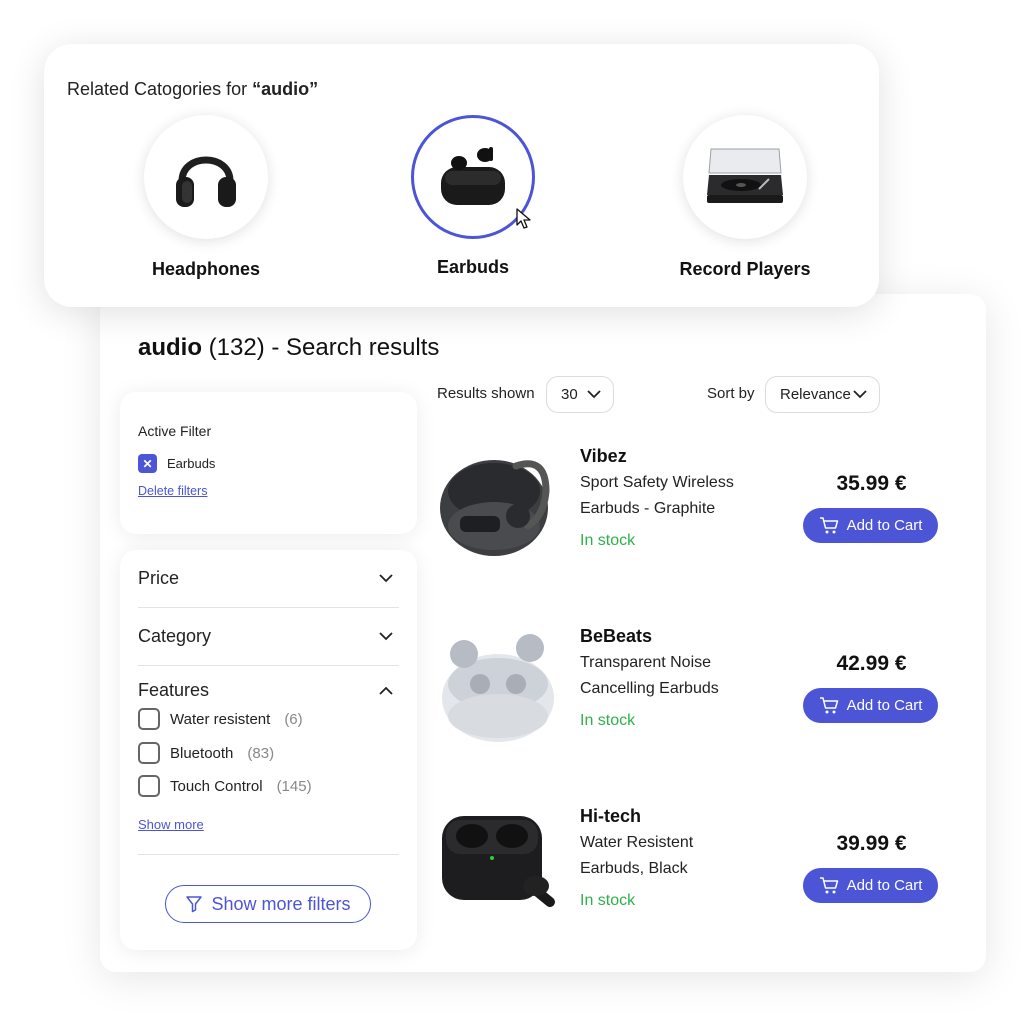 The width and height of the screenshot is (1032, 1019). I want to click on record-player-icon, so click(745, 175).